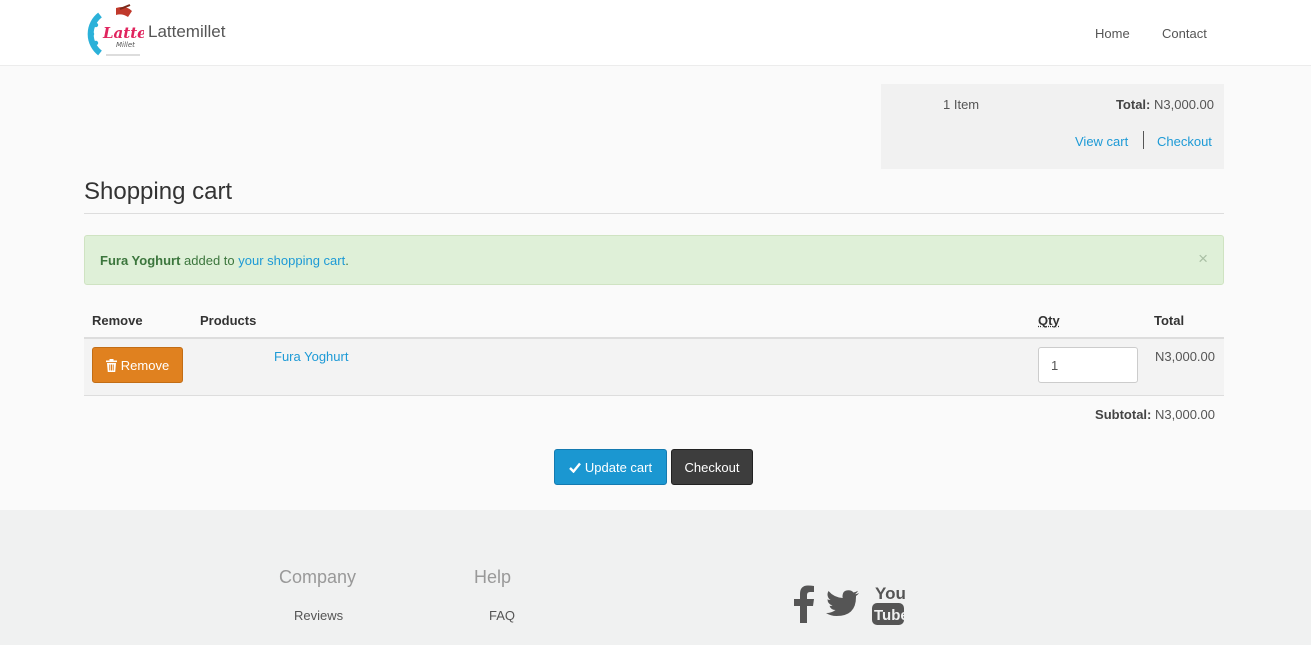 Image resolution: width=1311 pixels, height=645 pixels. Describe the element at coordinates (347, 260) in the screenshot. I see `alert-end-text: .` at that location.